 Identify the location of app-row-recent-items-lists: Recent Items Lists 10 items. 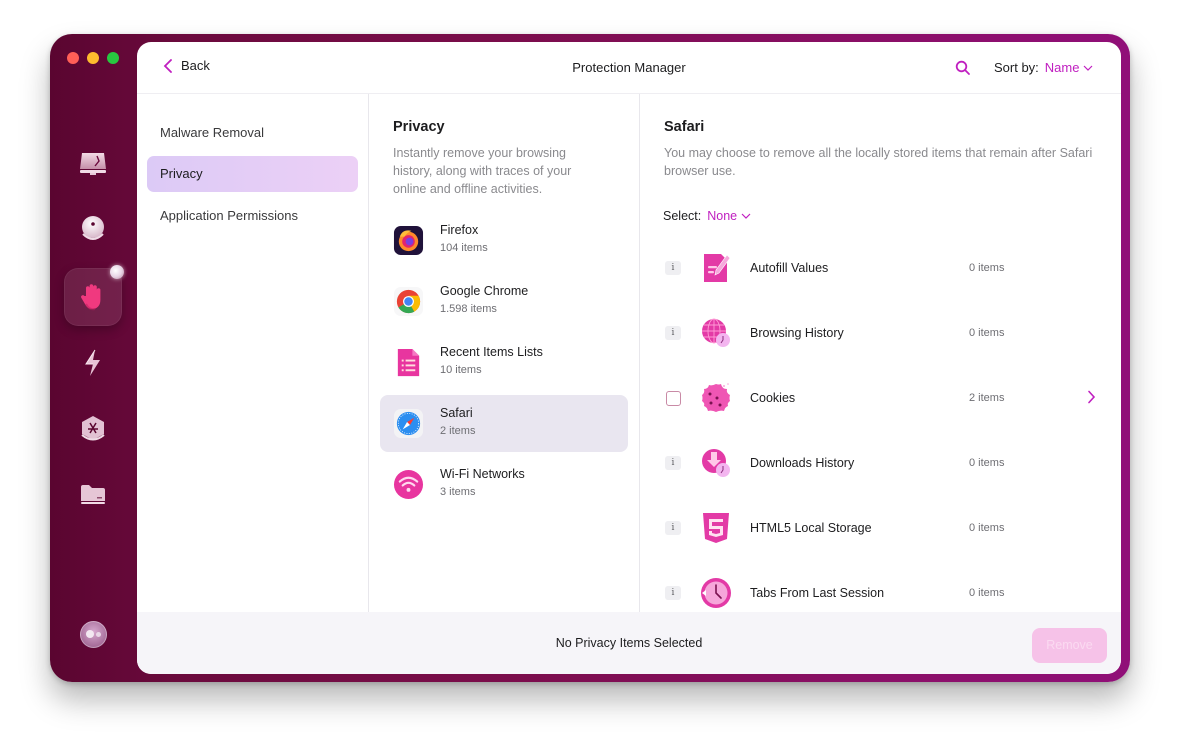
(504, 362).